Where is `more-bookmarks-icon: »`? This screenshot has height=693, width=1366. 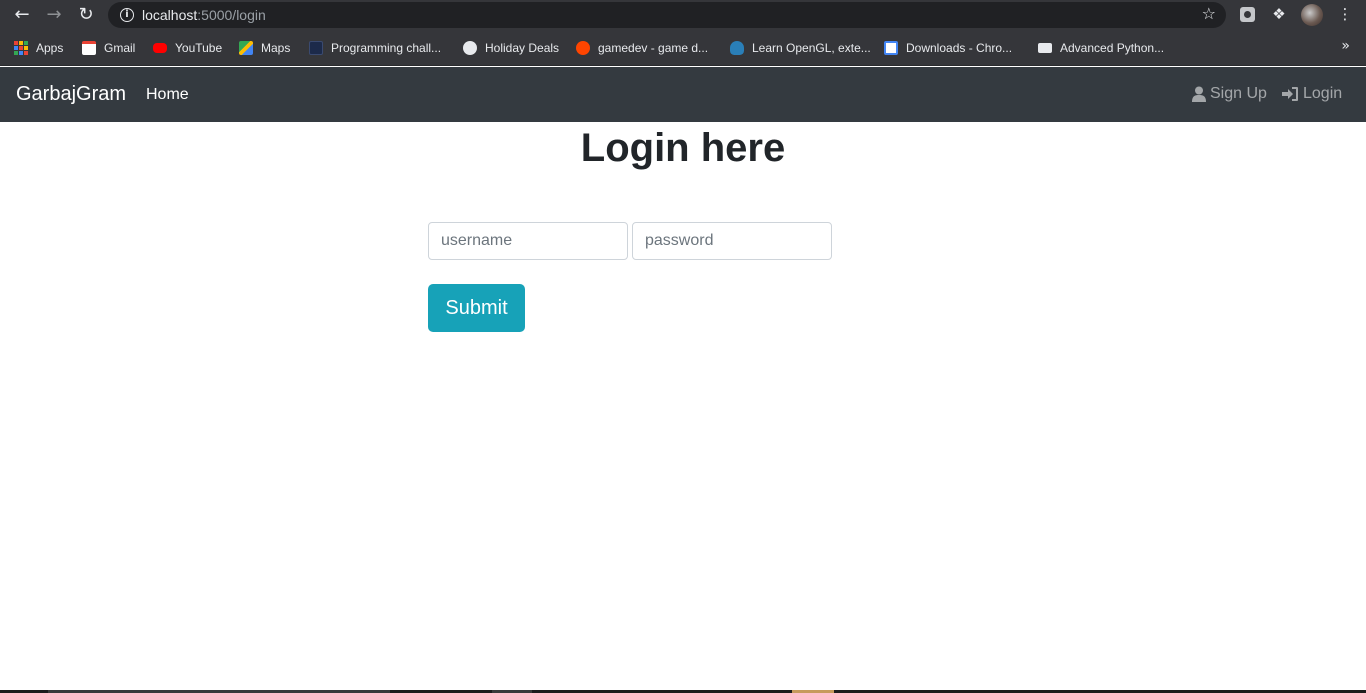
more-bookmarks-icon: » is located at coordinates (1345, 46).